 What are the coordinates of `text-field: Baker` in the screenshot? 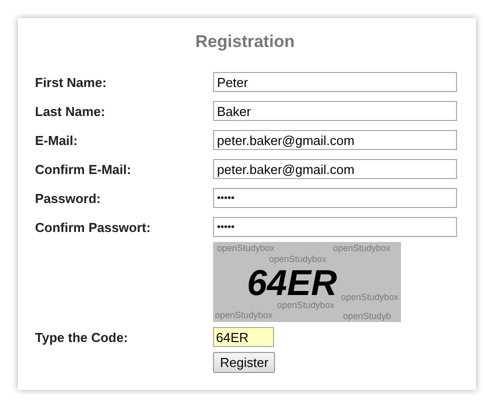 It's located at (335, 111).